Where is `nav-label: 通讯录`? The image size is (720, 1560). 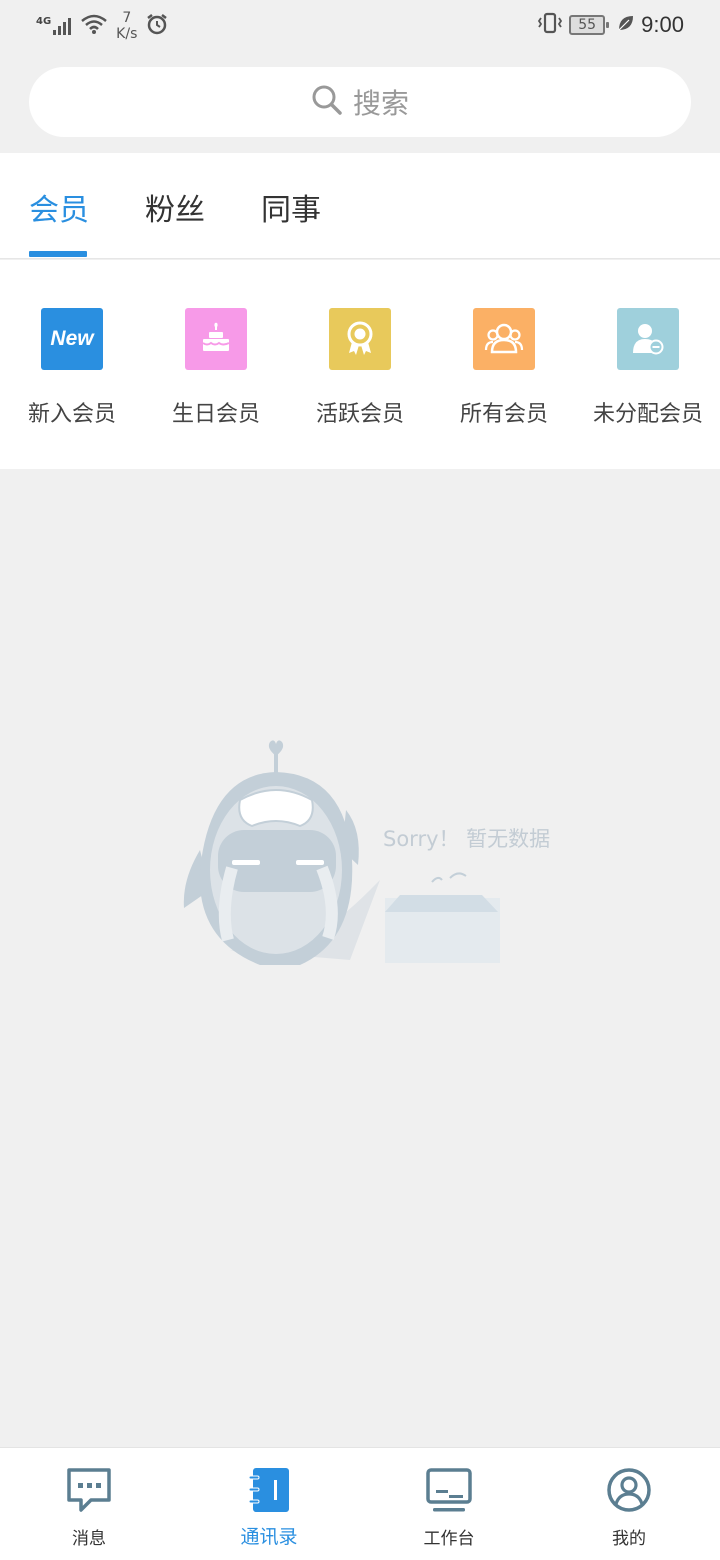 nav-label: 通讯录 is located at coordinates (269, 1537).